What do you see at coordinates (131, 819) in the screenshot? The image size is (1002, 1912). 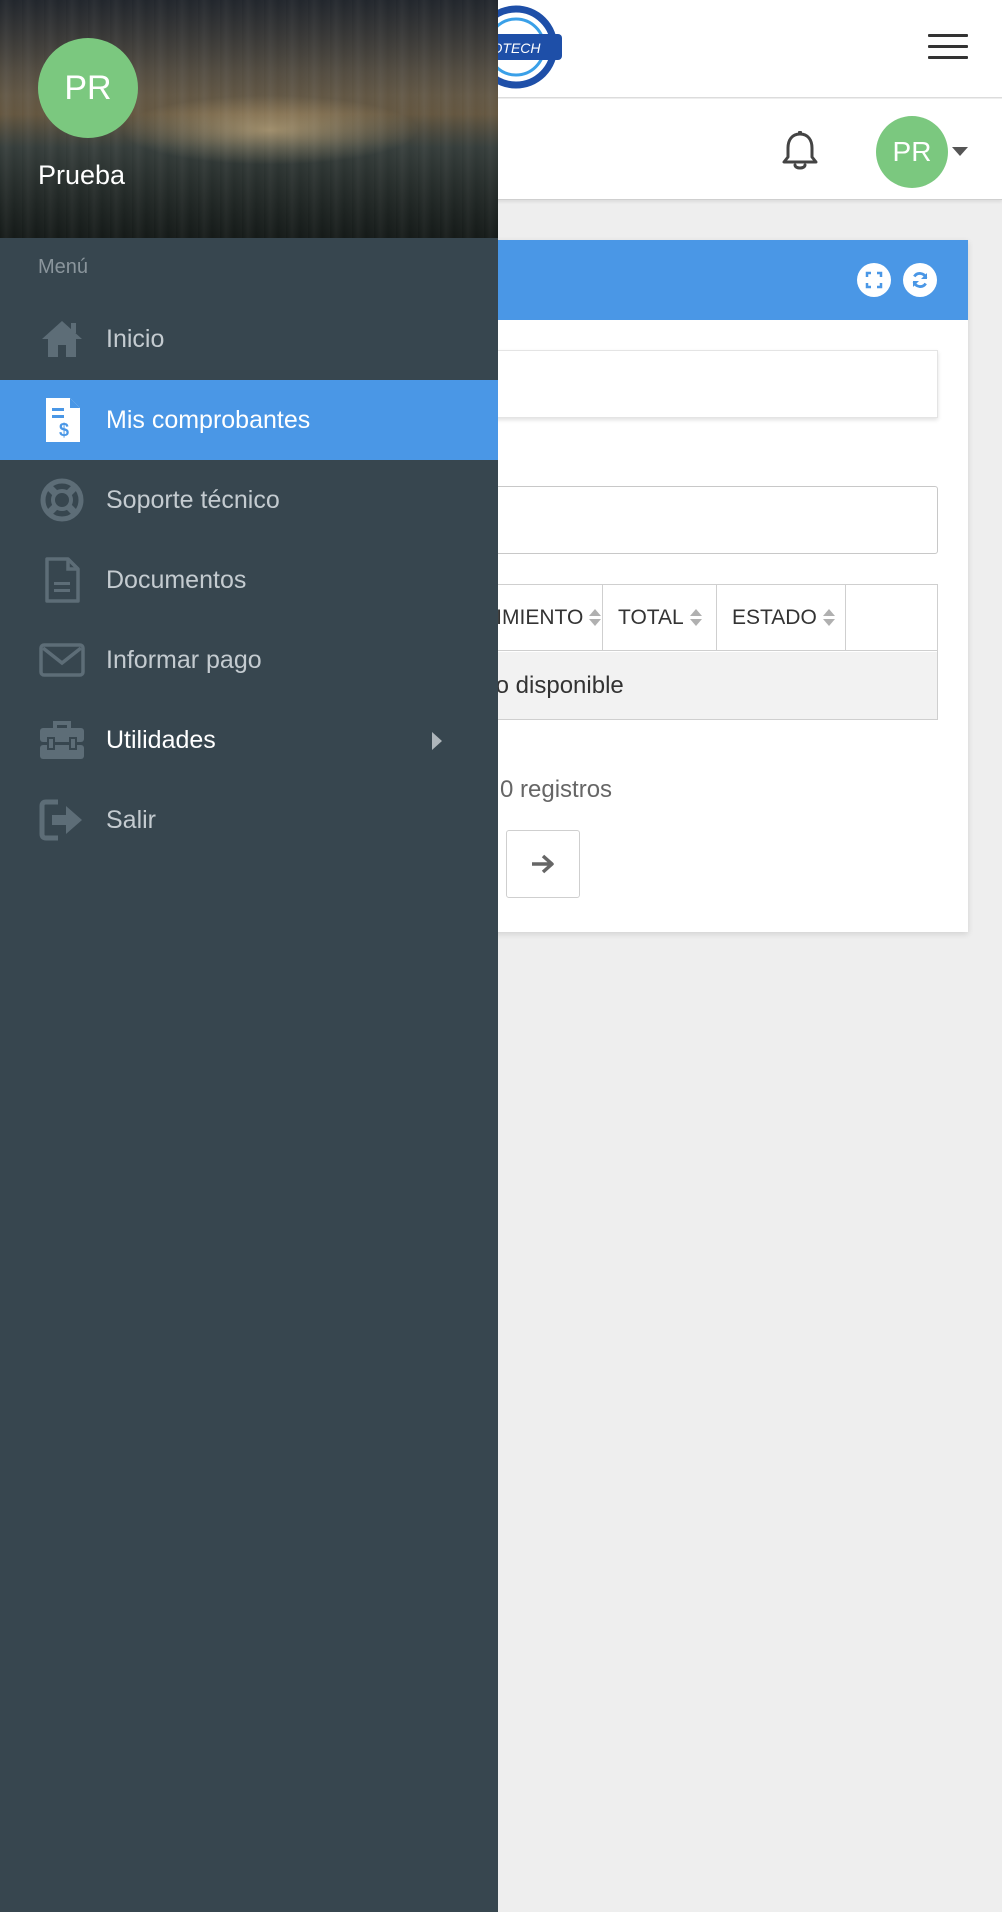 I see `sidebar-item-label: Salir` at bounding box center [131, 819].